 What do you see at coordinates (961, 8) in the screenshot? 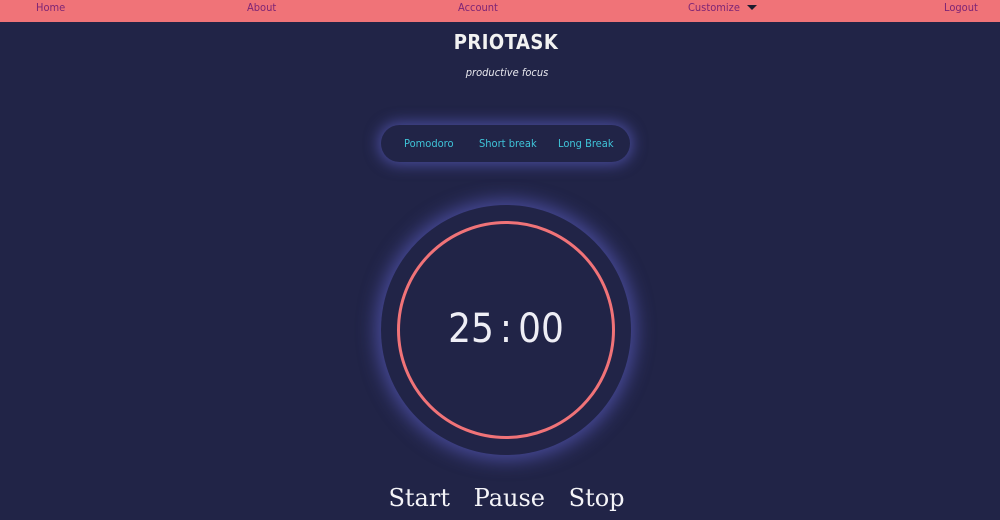
I see `nav-logout-link: Logout` at bounding box center [961, 8].